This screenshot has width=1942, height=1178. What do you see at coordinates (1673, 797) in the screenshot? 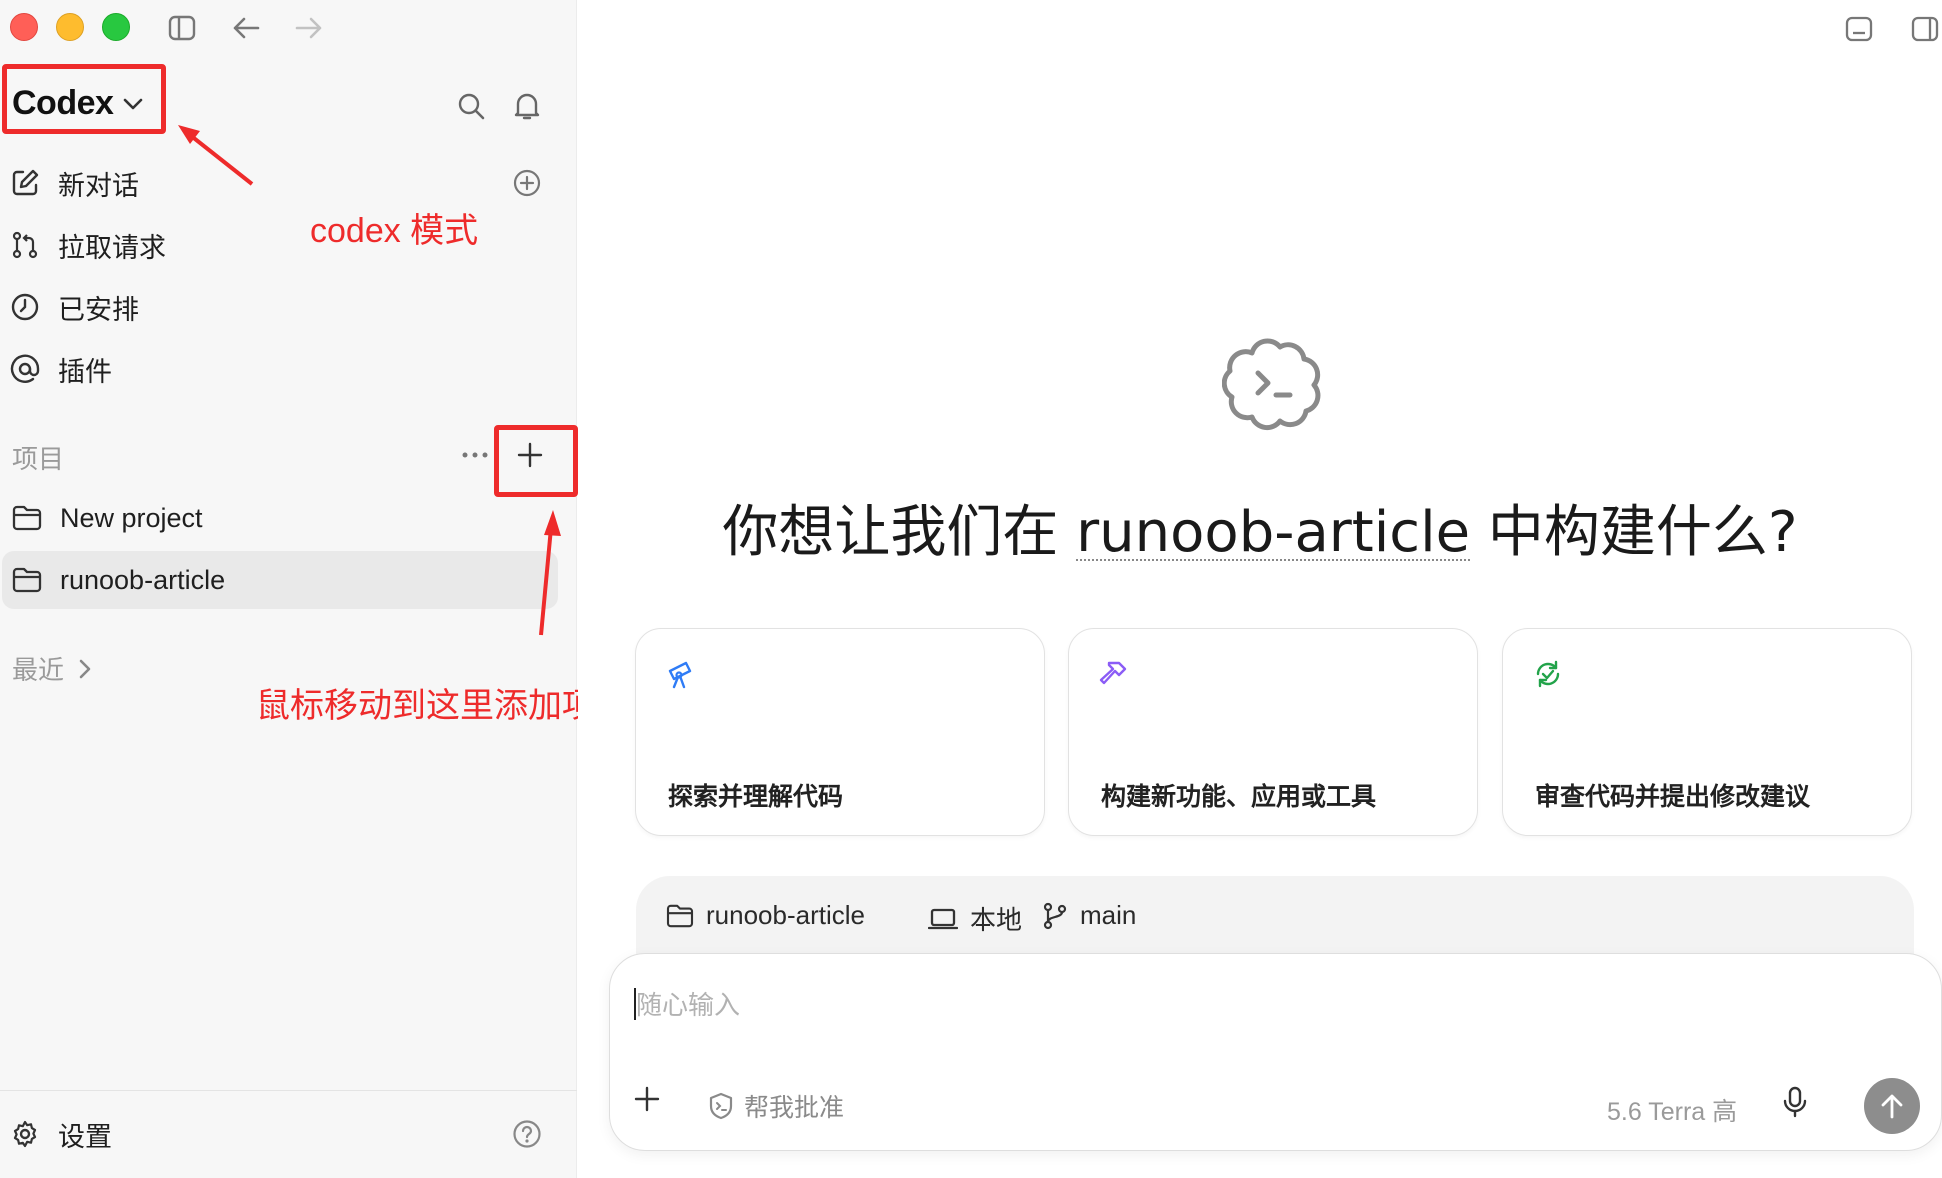
I see `card-label: 审查代码并提出修改建议` at bounding box center [1673, 797].